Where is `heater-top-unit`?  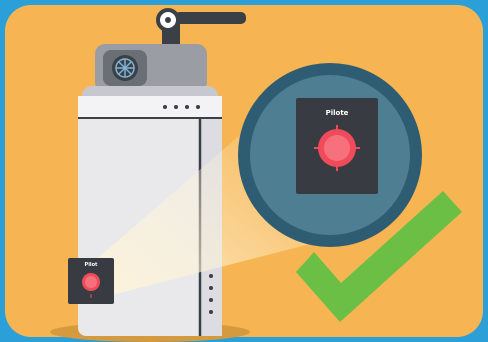 heater-top-unit is located at coordinates (151, 68).